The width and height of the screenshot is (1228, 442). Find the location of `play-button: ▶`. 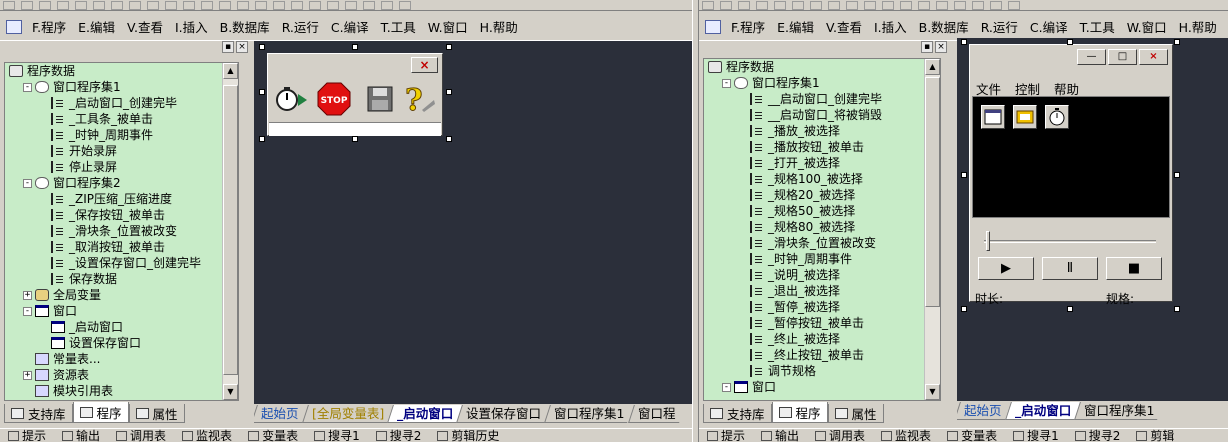

play-button: ▶ is located at coordinates (1006, 268).